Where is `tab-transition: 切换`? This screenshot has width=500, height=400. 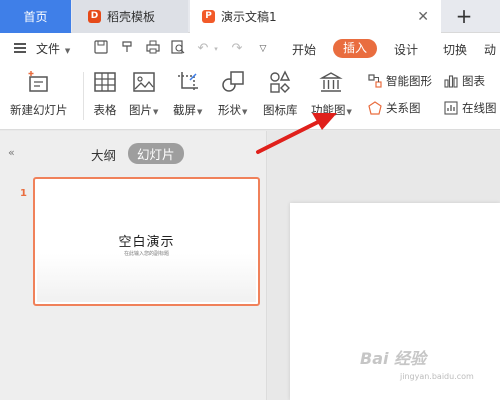
tab-transition: 切换 is located at coordinates (455, 49).